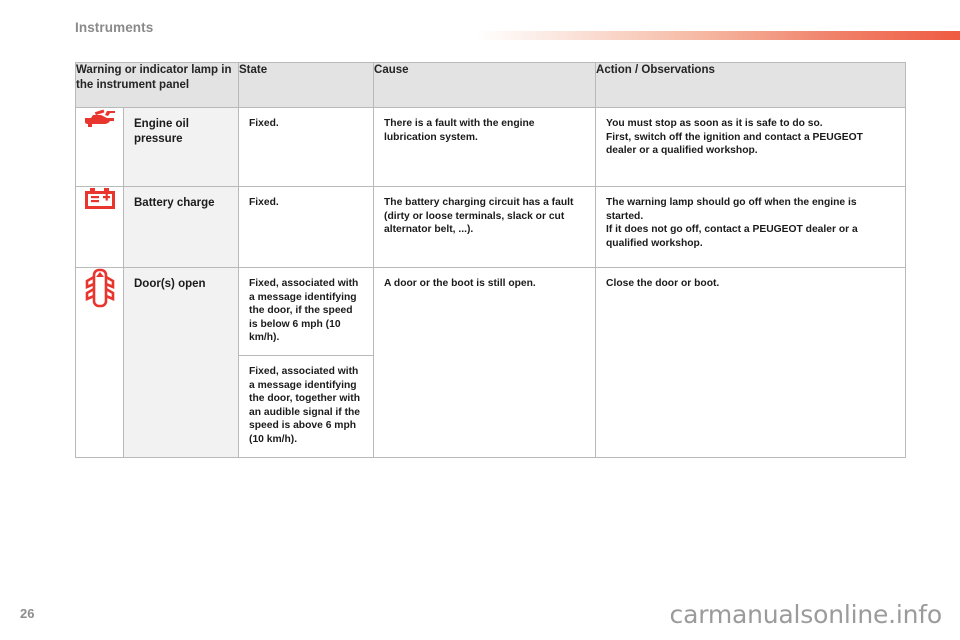 This screenshot has height=640, width=960. Describe the element at coordinates (663, 283) in the screenshot. I see `action-line: Close the door or boot.` at that location.